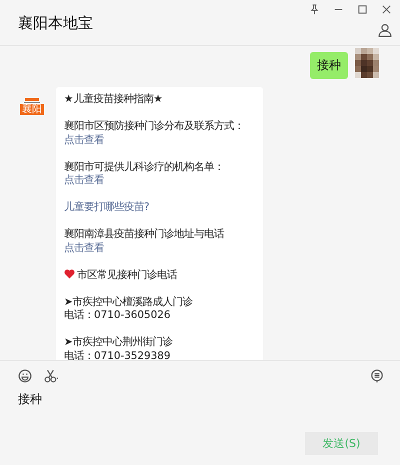 This screenshot has height=465, width=400. I want to click on logo-icon, so click(32, 100).